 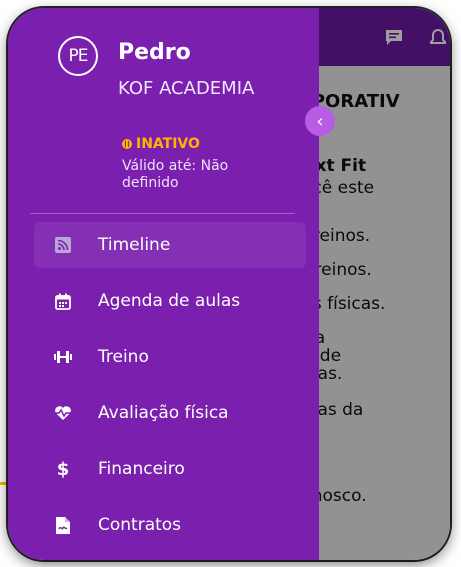 I want to click on user-company: KOF ACADEMIA, so click(x=186, y=88).